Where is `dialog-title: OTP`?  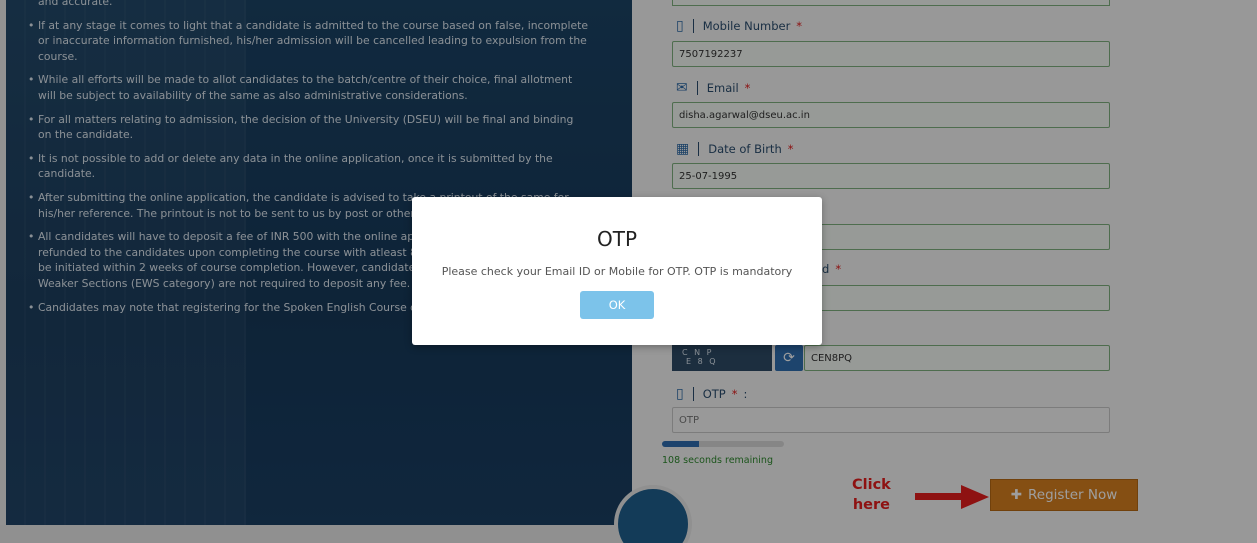
dialog-title: OTP is located at coordinates (617, 239).